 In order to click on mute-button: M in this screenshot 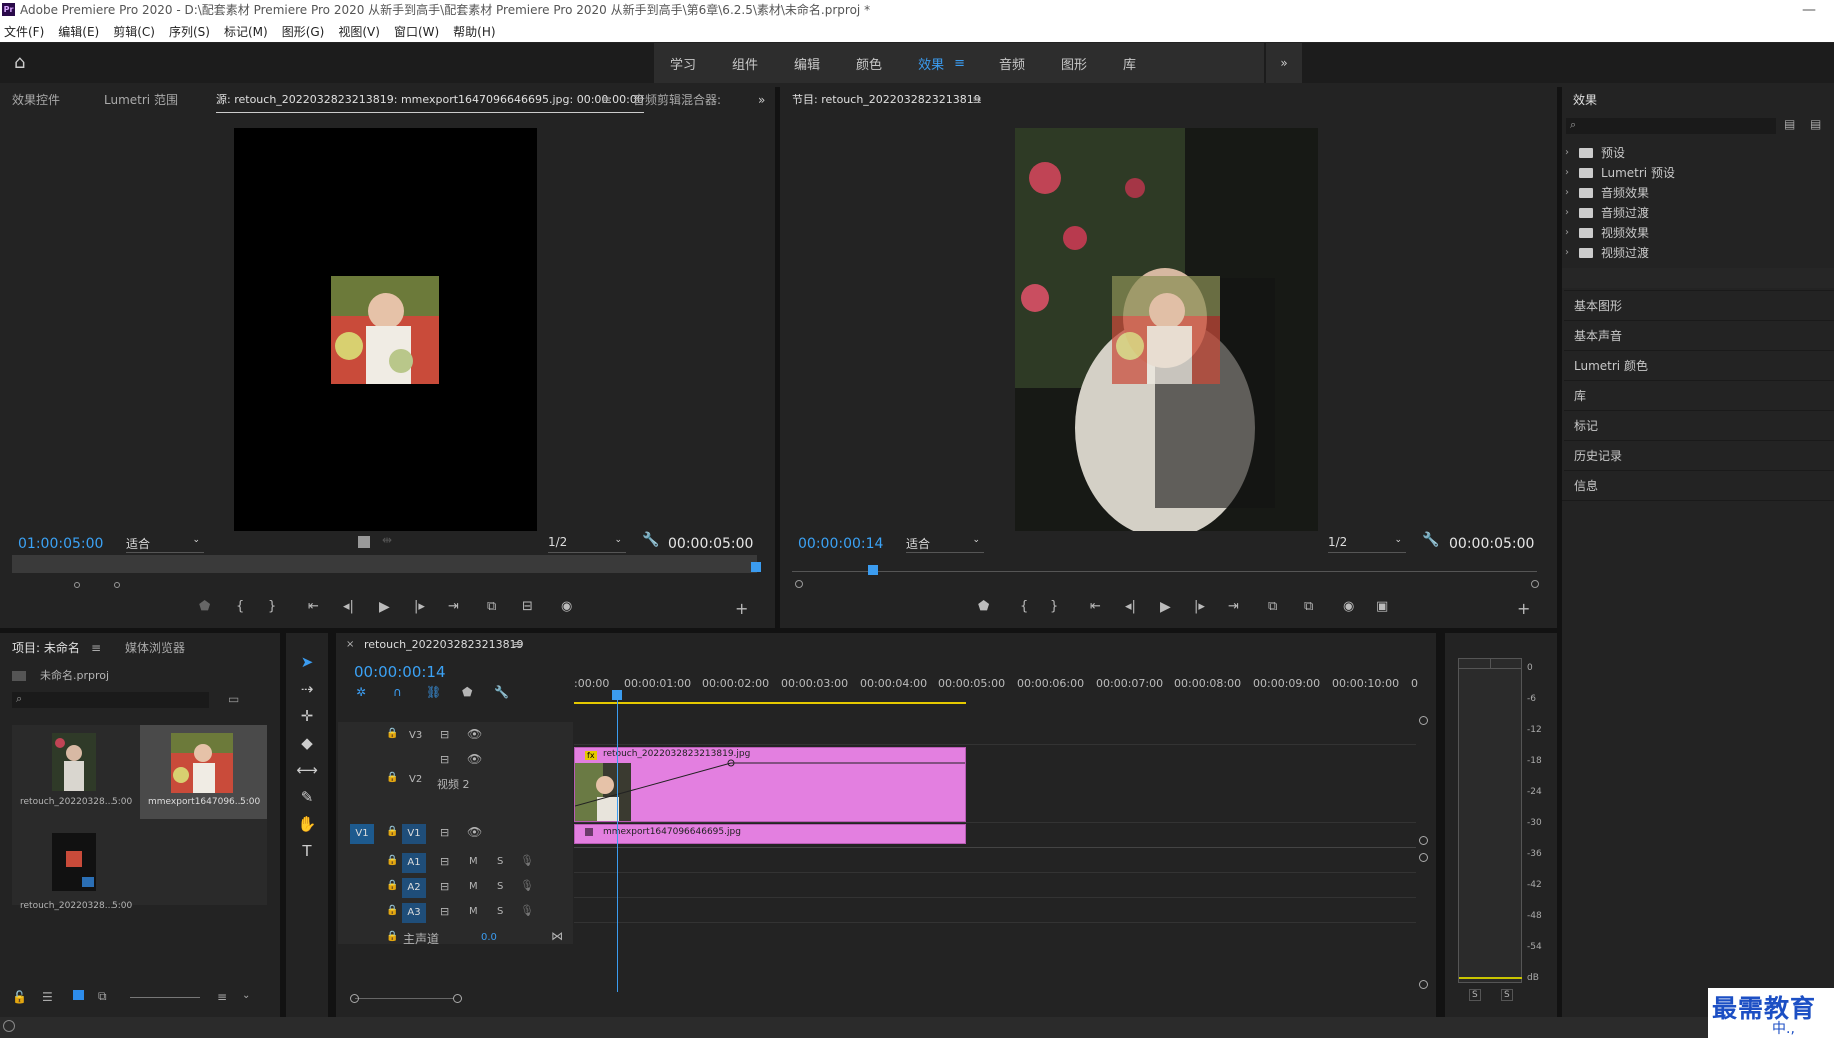, I will do `click(473, 886)`.